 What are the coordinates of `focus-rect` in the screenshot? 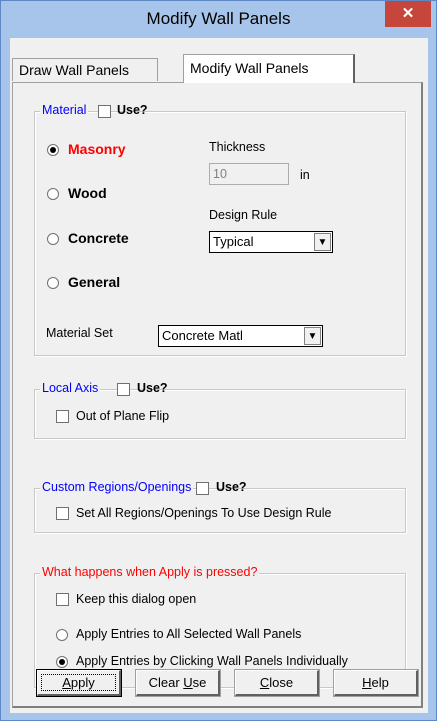 It's located at (78, 682).